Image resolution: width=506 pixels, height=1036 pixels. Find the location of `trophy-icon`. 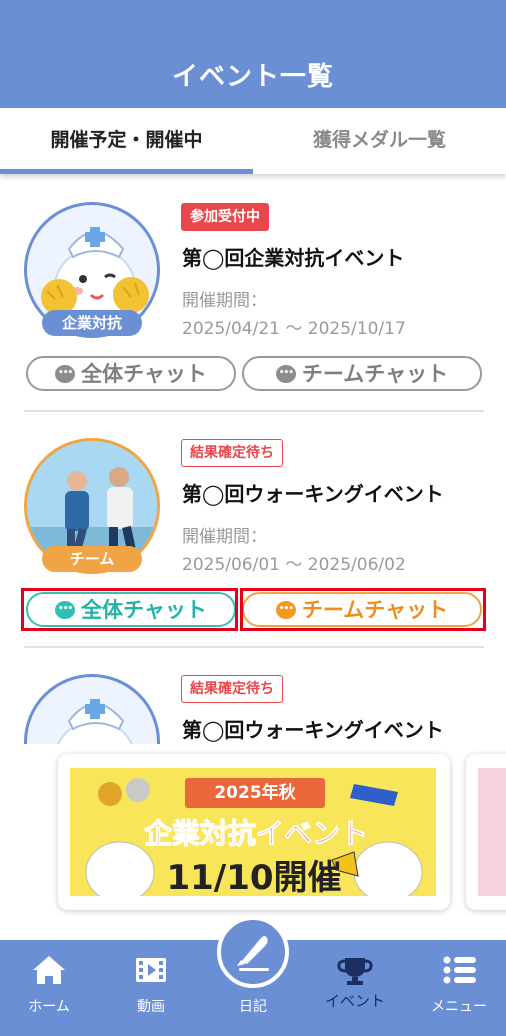

trophy-icon is located at coordinates (355, 971).